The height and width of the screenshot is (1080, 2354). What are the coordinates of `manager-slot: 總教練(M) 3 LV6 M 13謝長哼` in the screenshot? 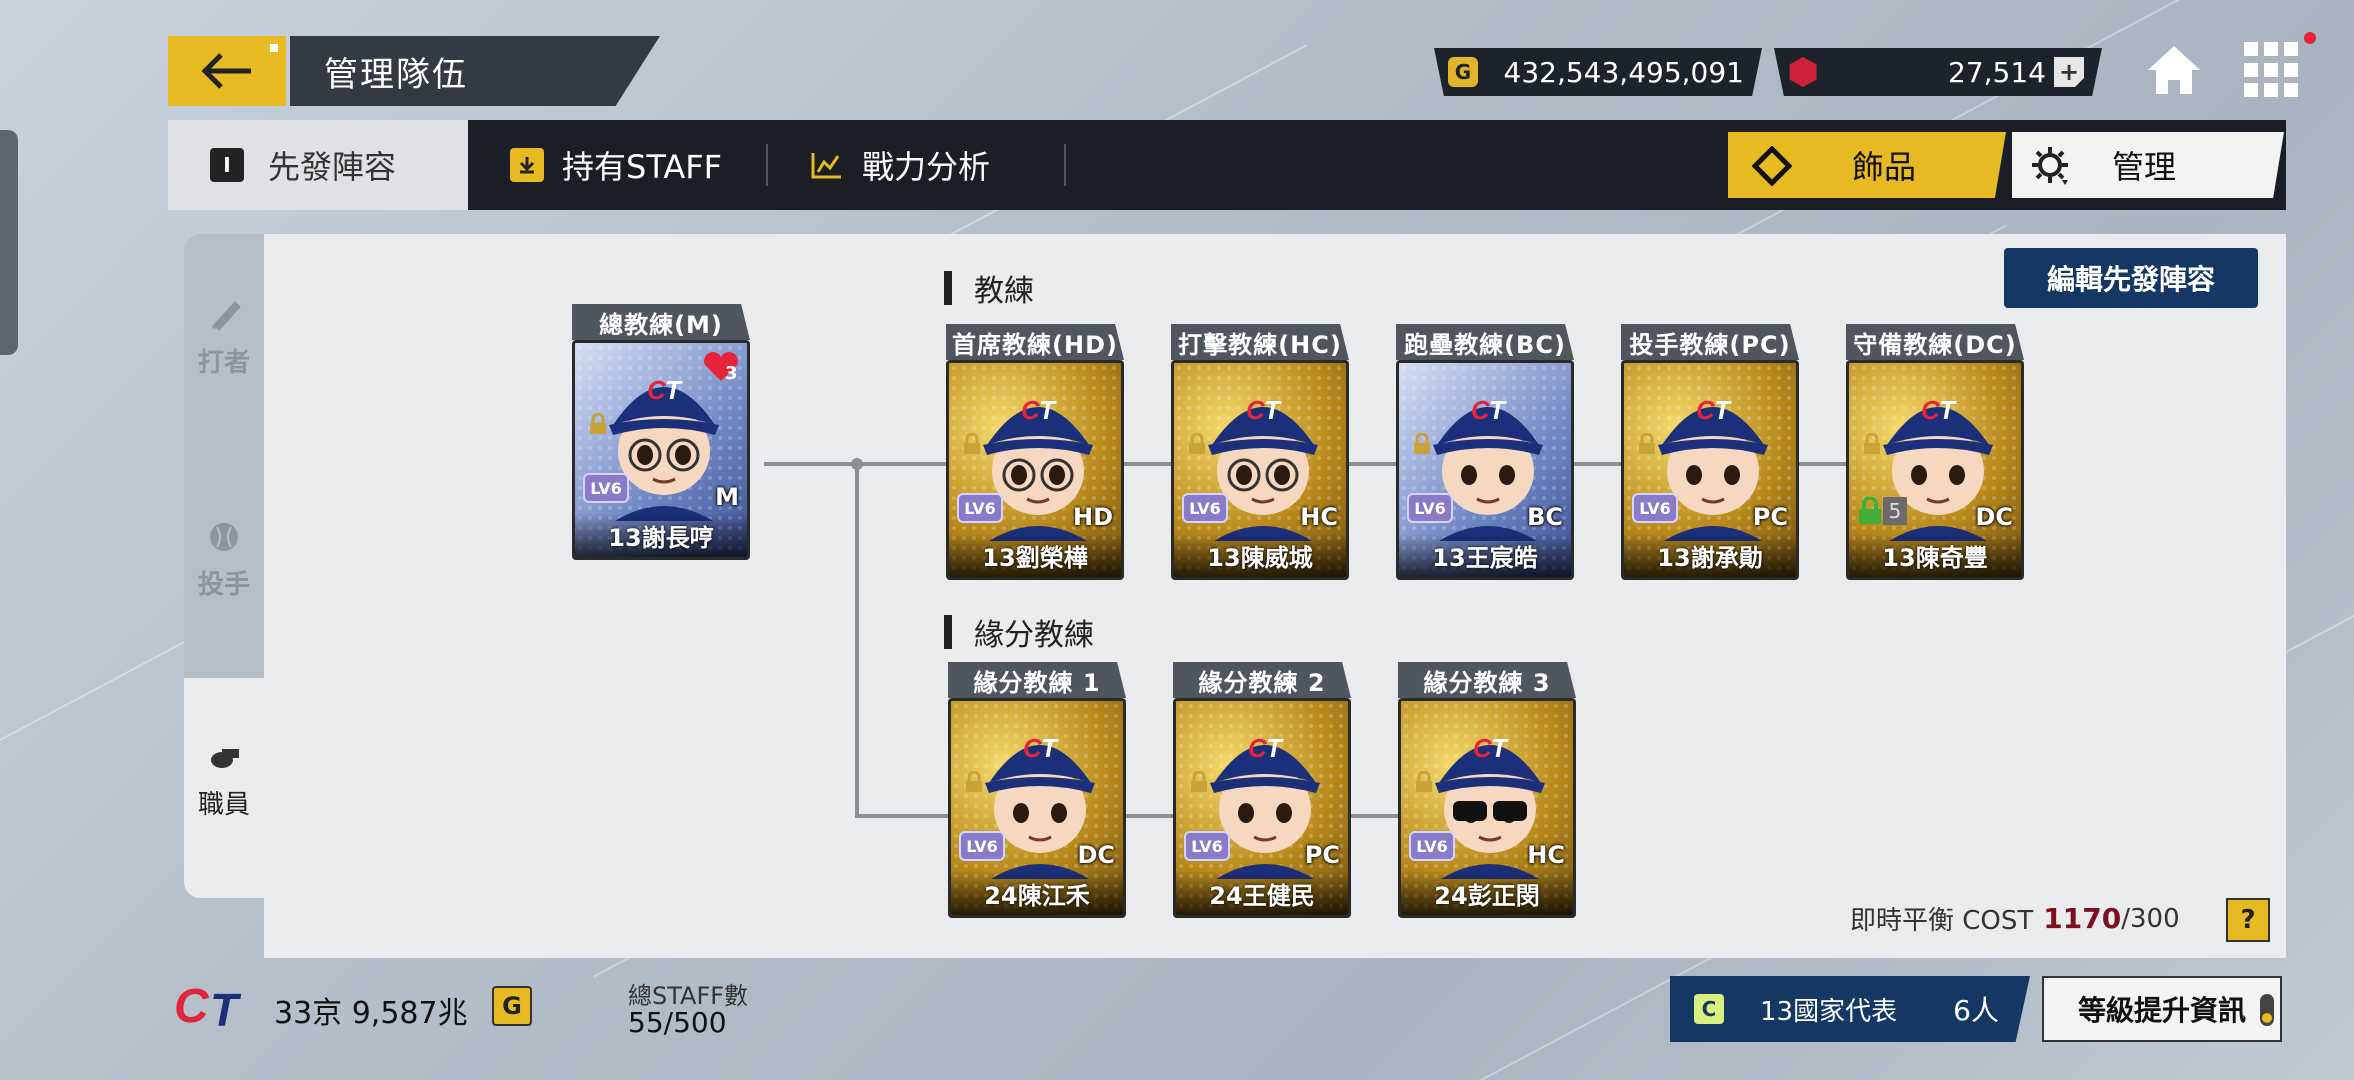 It's located at (661, 432).